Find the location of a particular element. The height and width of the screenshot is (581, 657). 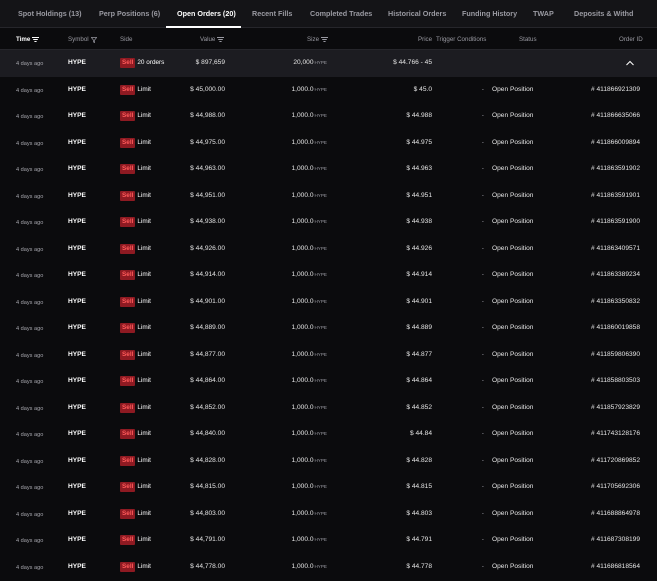

tab-twap: TWAP is located at coordinates (543, 13).